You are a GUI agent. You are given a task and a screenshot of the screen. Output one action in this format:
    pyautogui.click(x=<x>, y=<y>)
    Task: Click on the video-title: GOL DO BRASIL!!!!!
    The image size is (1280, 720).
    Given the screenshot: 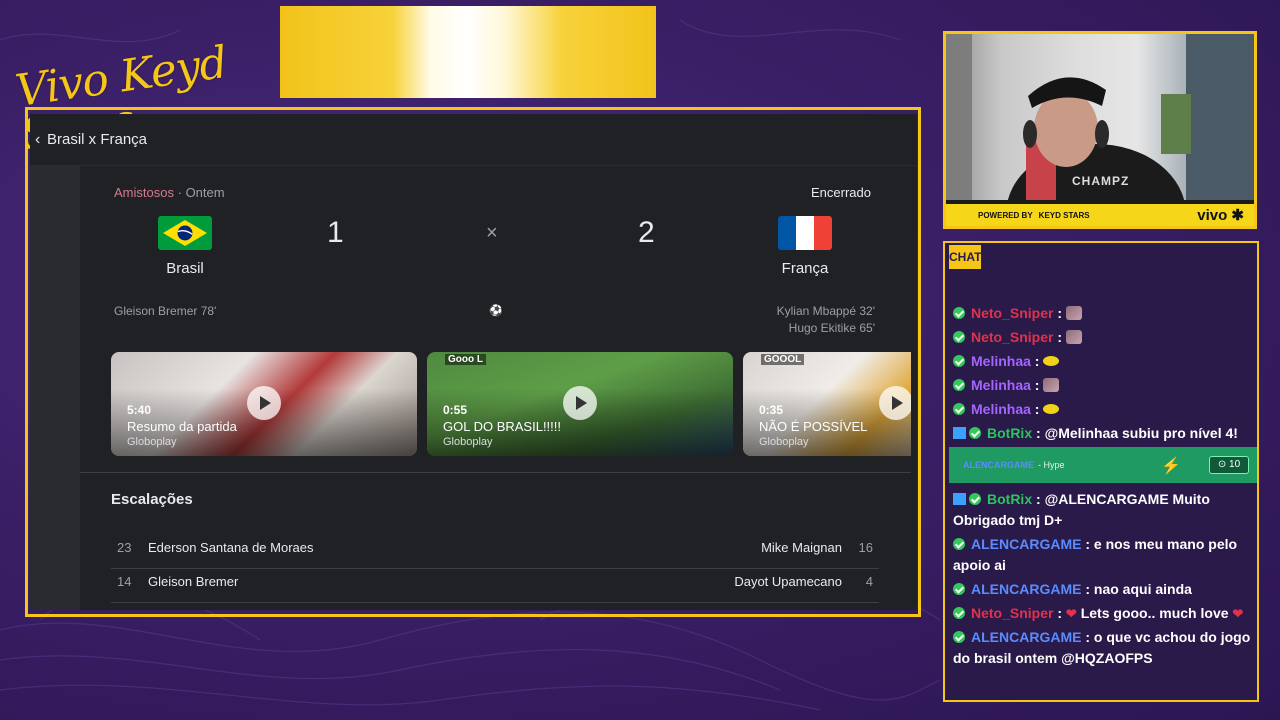 What is the action you would take?
    pyautogui.click(x=502, y=426)
    